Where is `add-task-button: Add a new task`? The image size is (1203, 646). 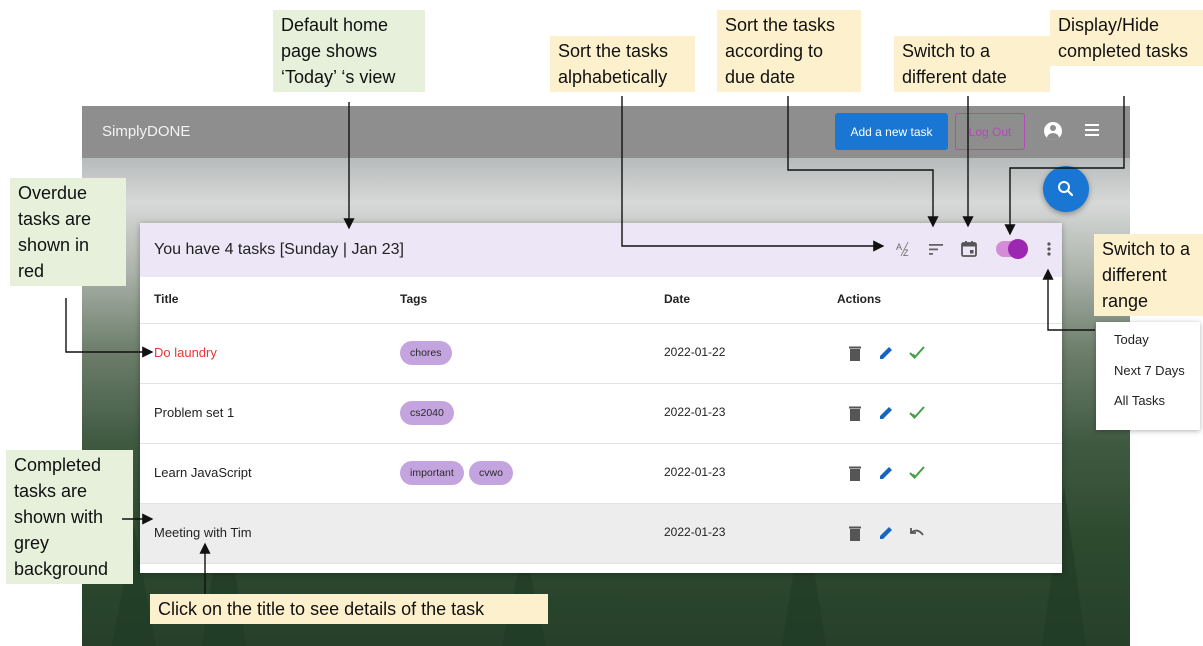
add-task-button: Add a new task is located at coordinates (891, 131).